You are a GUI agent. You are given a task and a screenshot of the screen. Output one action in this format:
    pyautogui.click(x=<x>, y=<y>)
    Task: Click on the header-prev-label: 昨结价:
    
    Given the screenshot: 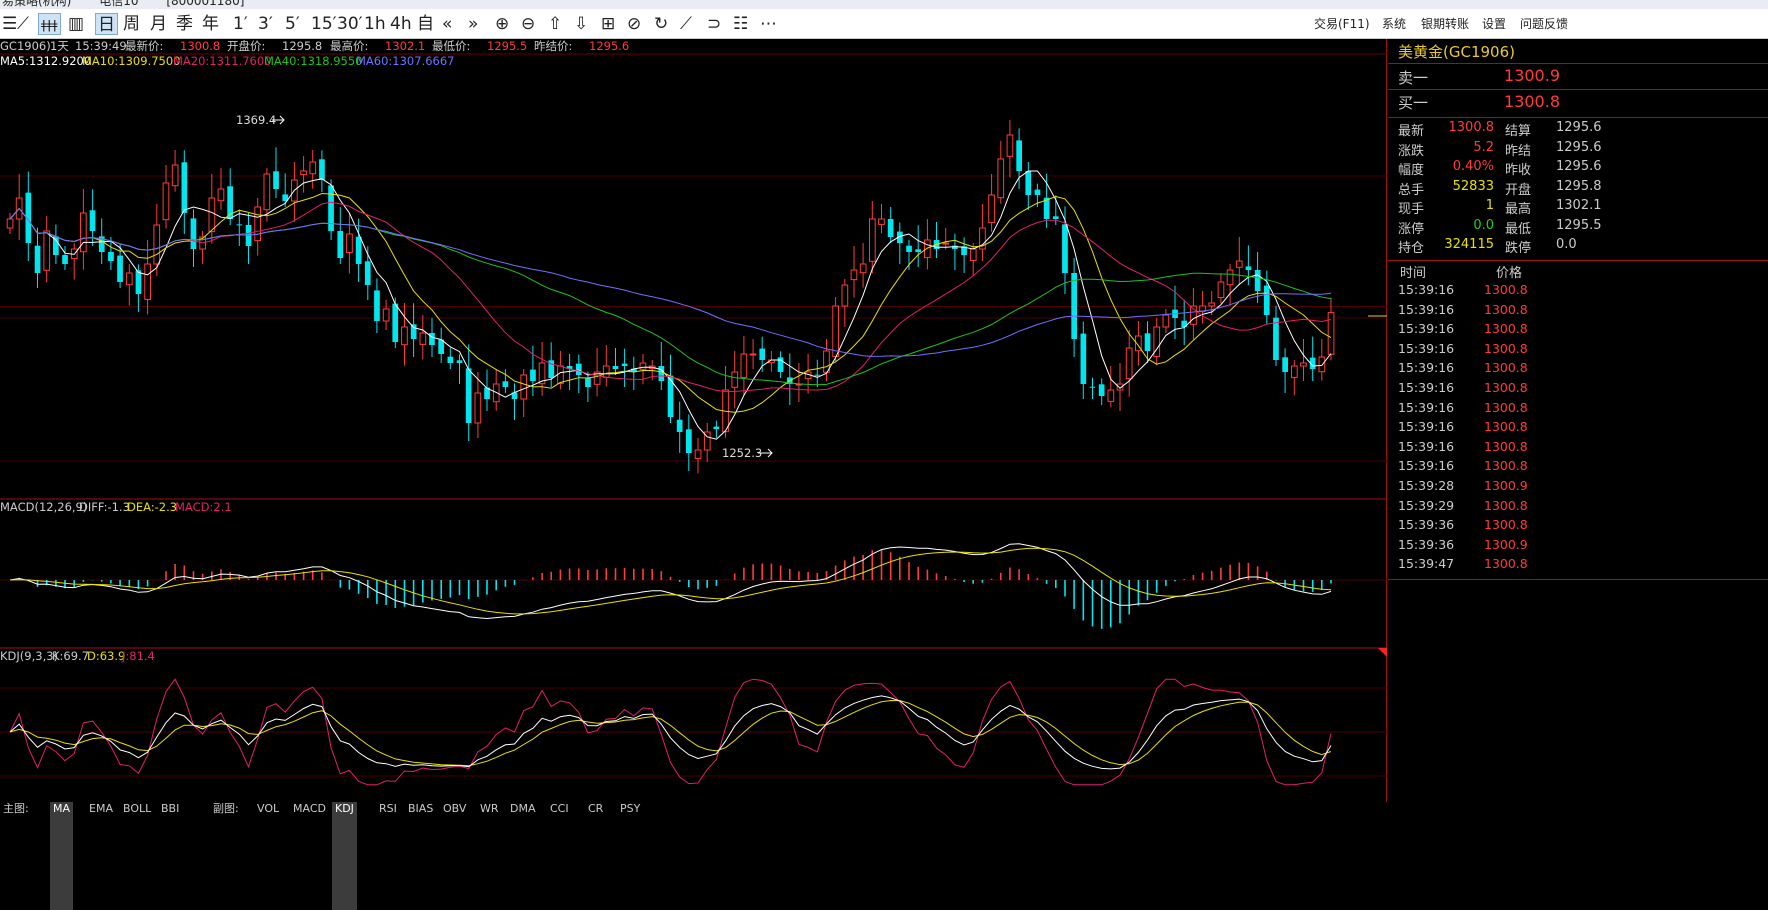 What is the action you would take?
    pyautogui.click(x=553, y=46)
    